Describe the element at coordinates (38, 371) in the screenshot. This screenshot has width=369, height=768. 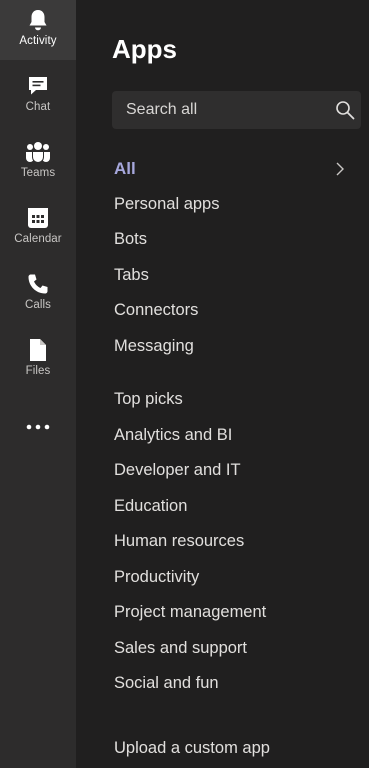
I see `rail-item-label: Files` at that location.